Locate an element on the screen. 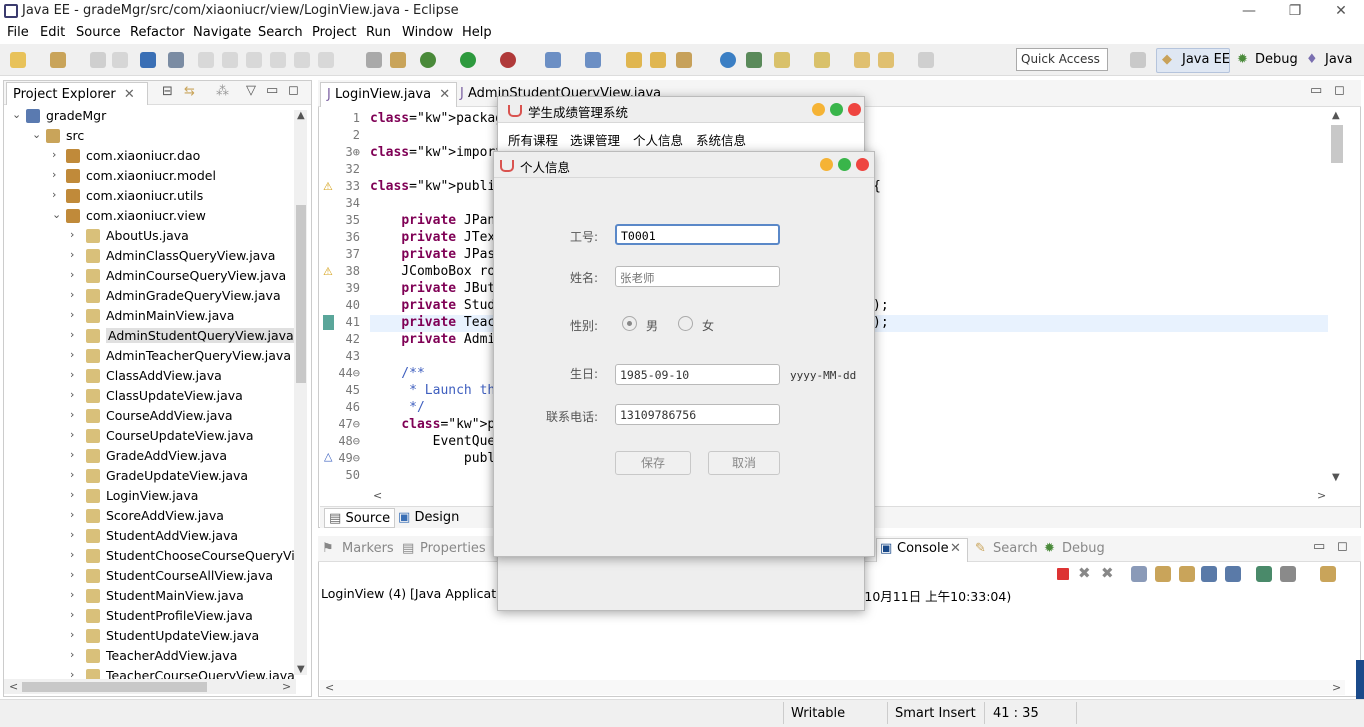 The height and width of the screenshot is (727, 1364). name-field: 张老师 is located at coordinates (697, 276).